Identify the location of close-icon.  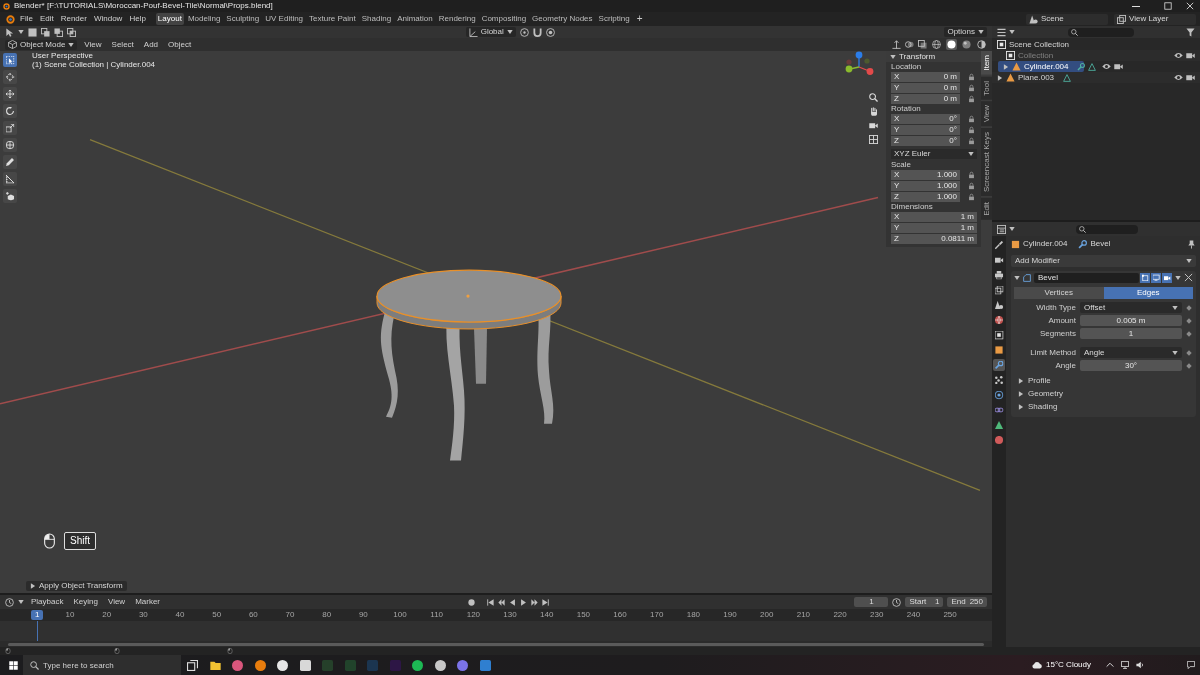
(1190, 6).